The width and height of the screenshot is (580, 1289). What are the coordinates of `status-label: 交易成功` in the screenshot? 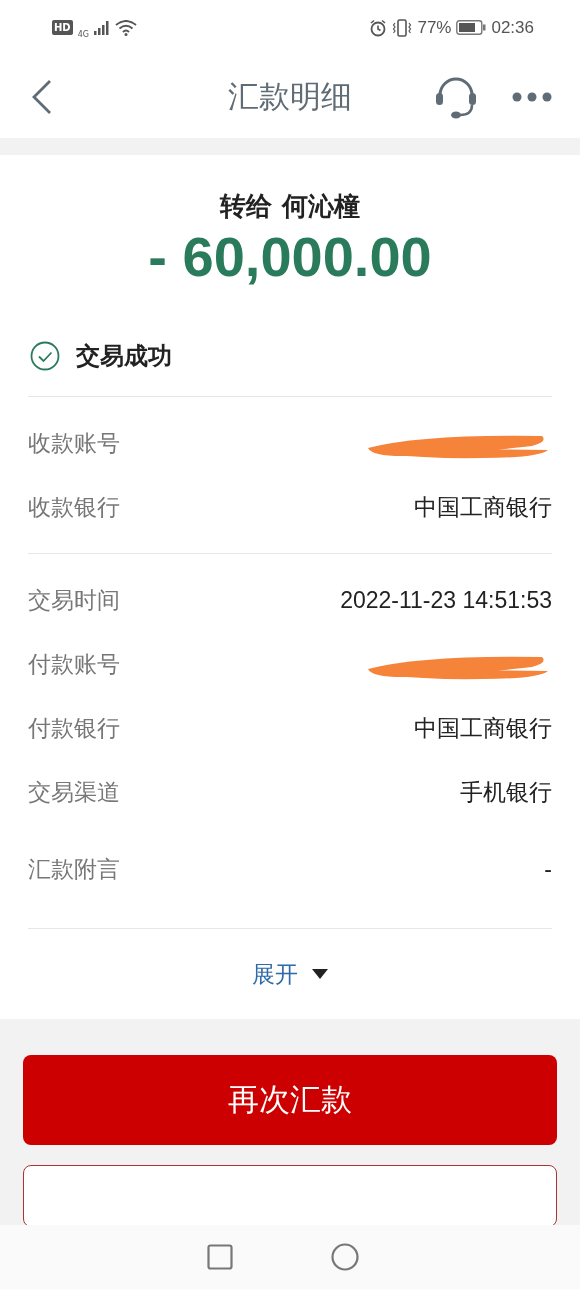 It's located at (124, 356).